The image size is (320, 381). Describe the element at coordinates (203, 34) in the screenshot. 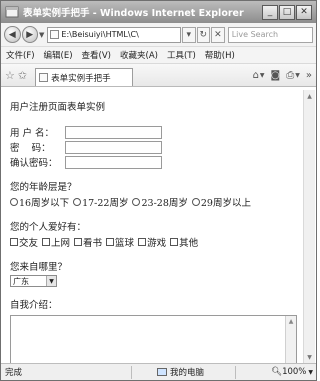

I see `refresh-button: ↻` at that location.